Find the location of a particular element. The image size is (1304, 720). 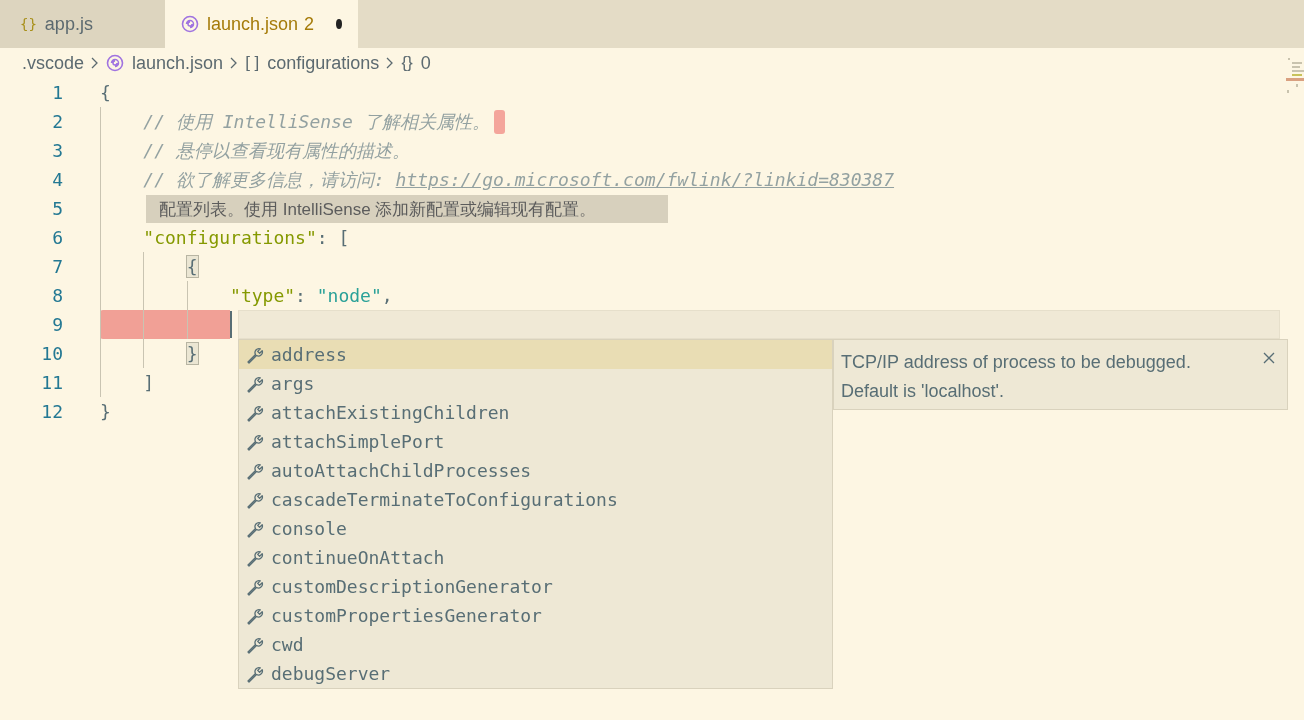

editor-tab: launch.json 2 is located at coordinates (261, 24).